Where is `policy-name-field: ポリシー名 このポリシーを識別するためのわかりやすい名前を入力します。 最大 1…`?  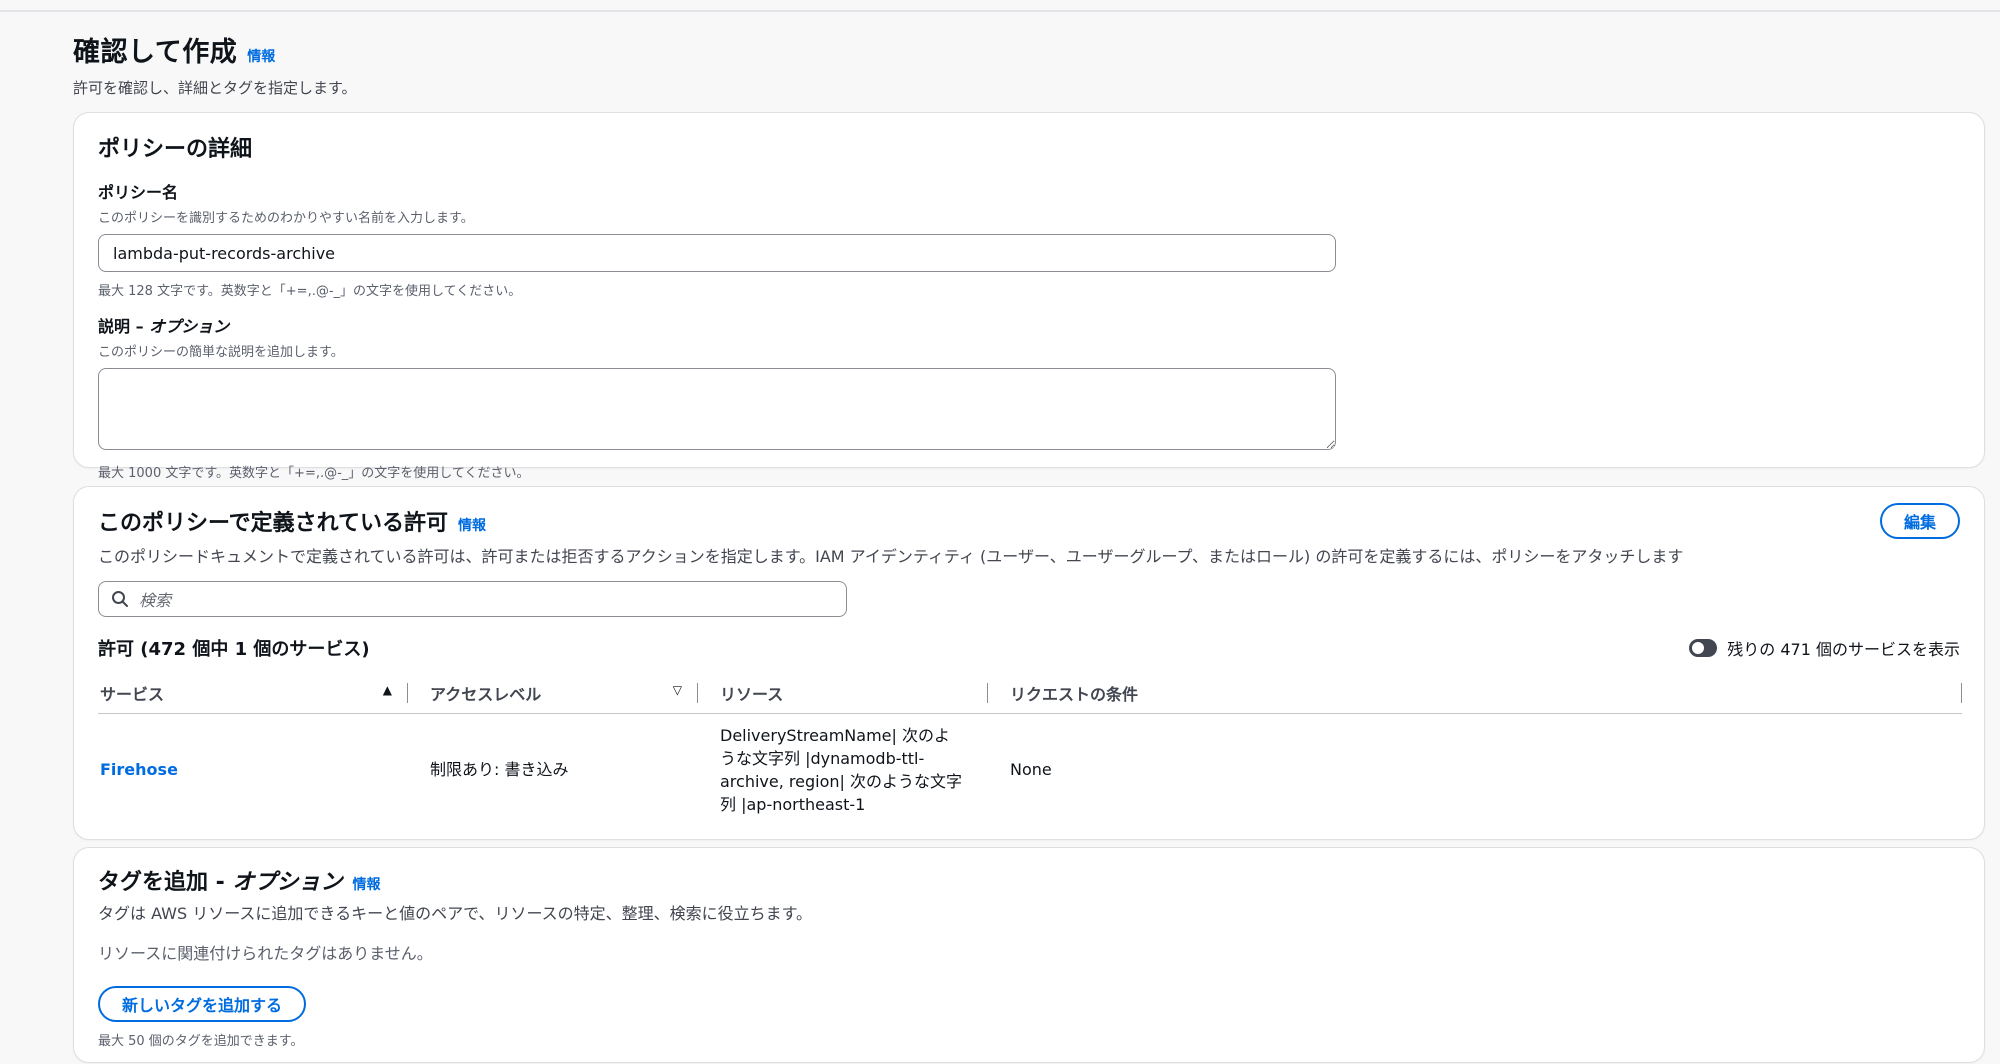 policy-name-field: ポリシー名 このポリシーを識別するためのわかりやすい名前を入力します。 最大 1… is located at coordinates (1029, 239).